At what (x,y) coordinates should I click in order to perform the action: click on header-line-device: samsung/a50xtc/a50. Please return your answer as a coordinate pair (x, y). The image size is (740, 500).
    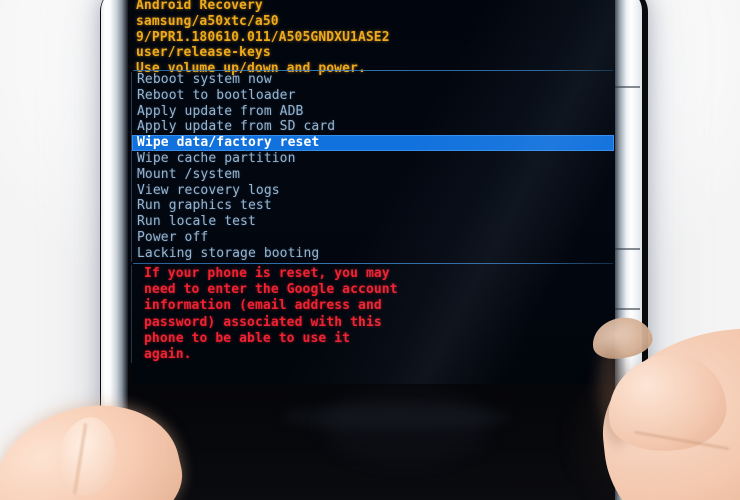
    Looking at the image, I should click on (207, 21).